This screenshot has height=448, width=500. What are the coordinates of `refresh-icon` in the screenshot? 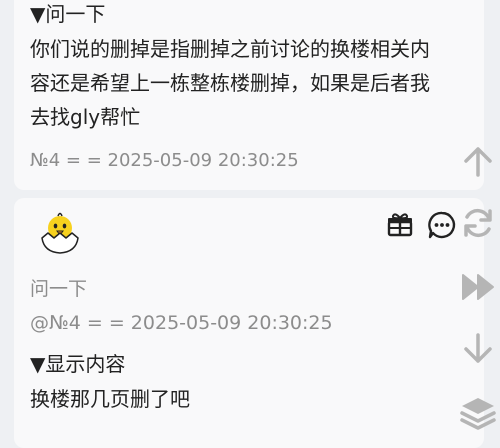 It's located at (478, 225).